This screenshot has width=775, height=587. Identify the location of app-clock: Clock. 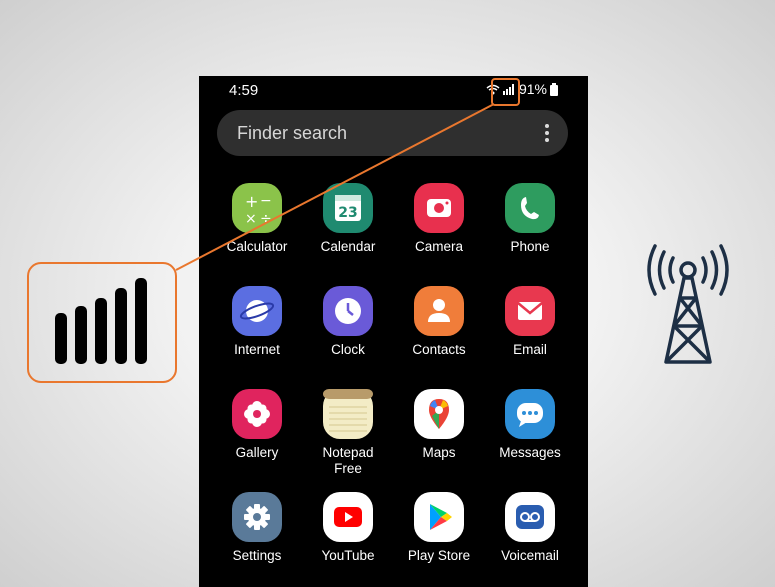
(348, 322).